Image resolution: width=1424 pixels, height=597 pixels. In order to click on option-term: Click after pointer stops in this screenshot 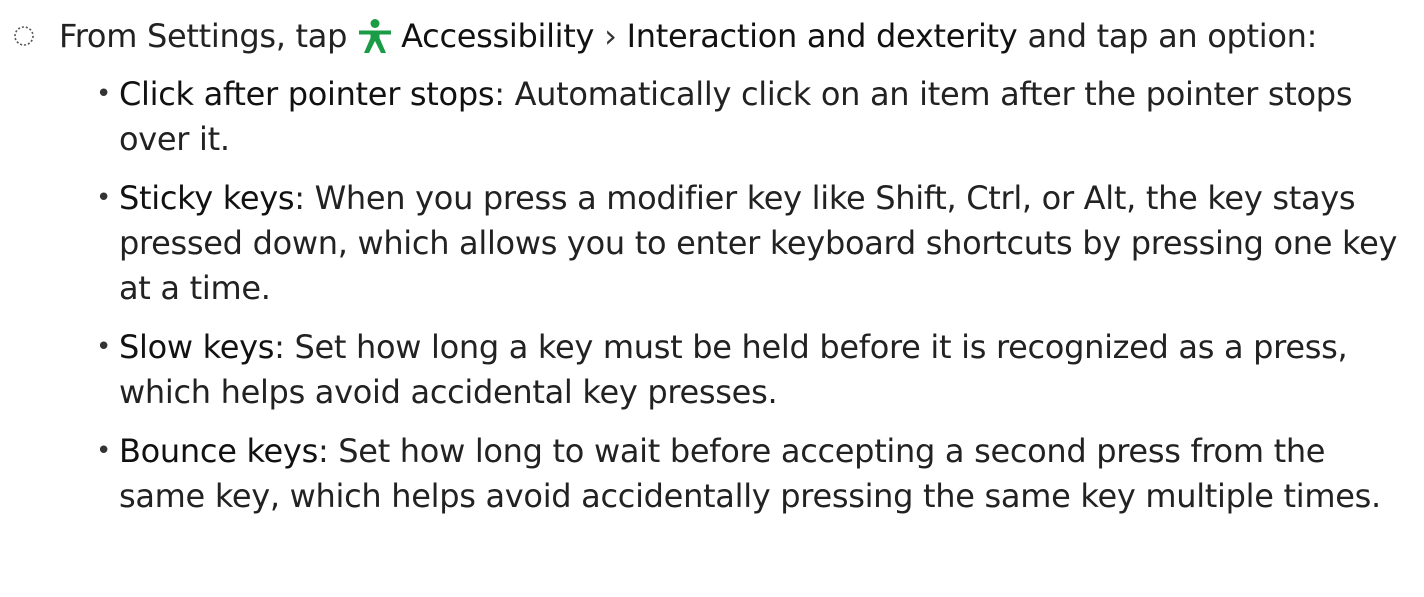, I will do `click(307, 94)`.